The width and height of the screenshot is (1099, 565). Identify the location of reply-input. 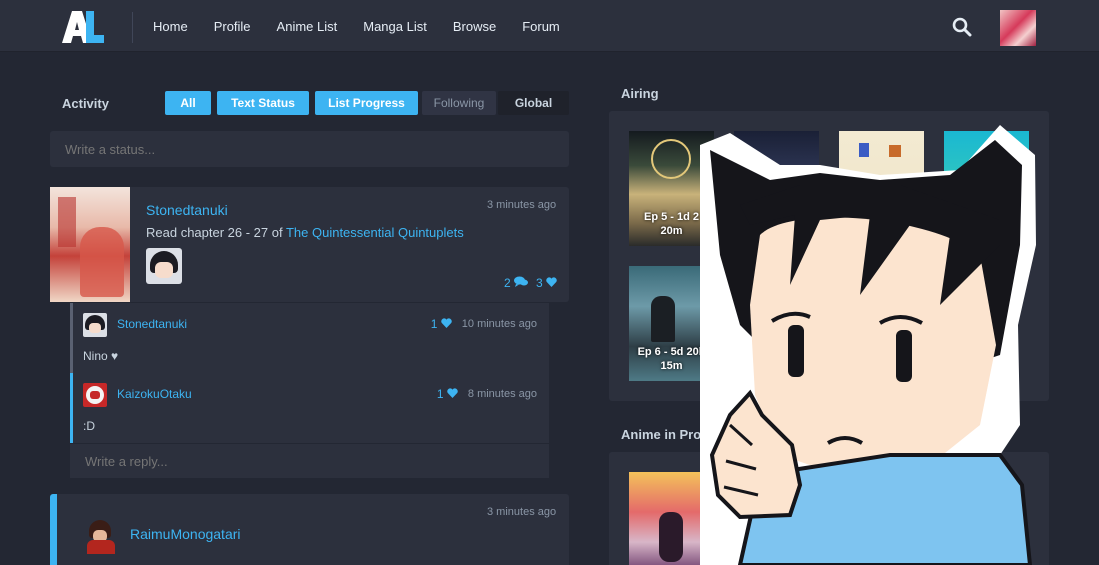
(309, 460).